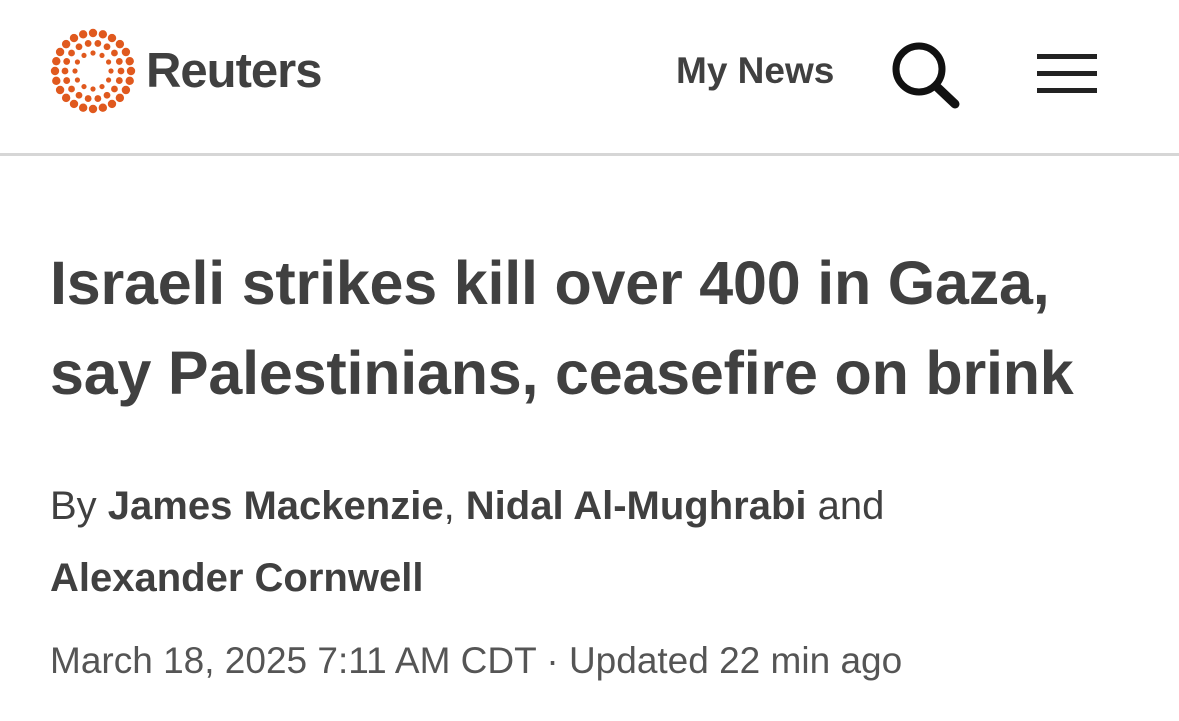  I want to click on my-news-link: My News, so click(755, 71).